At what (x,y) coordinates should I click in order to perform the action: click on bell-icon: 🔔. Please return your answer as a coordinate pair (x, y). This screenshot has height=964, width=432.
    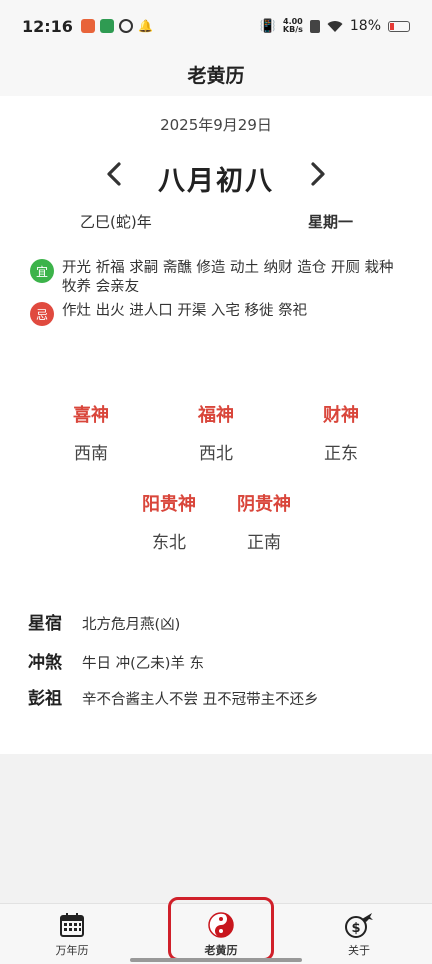
    Looking at the image, I should click on (145, 26).